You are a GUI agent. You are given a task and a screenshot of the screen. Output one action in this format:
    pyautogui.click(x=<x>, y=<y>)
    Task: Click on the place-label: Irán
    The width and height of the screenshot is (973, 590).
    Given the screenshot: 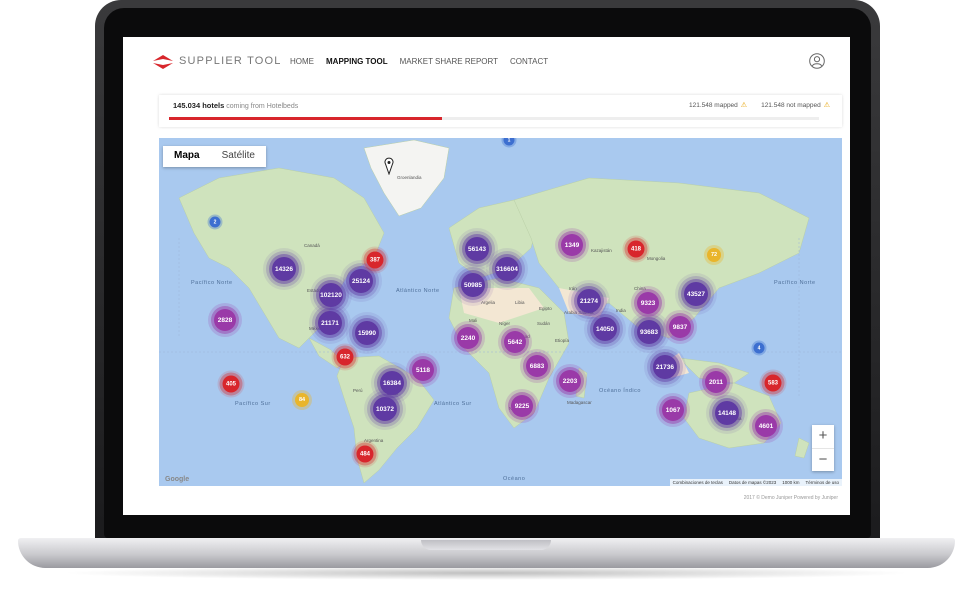 What is the action you would take?
    pyautogui.click(x=573, y=288)
    